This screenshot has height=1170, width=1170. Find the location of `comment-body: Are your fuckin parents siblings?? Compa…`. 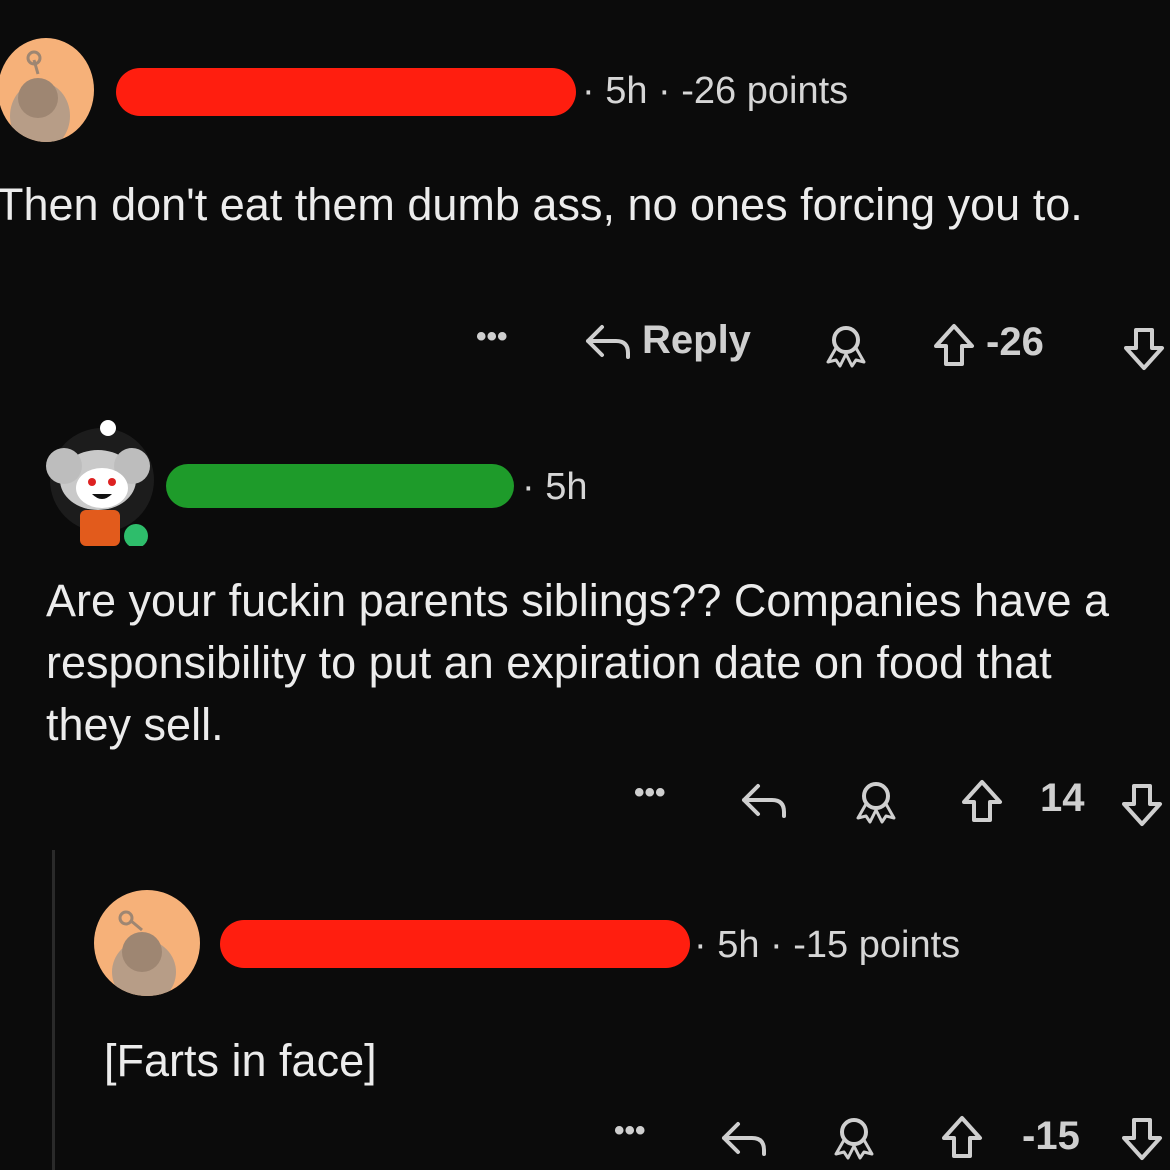

comment-body: Are your fuckin parents siblings?? Compa… is located at coordinates (578, 662).